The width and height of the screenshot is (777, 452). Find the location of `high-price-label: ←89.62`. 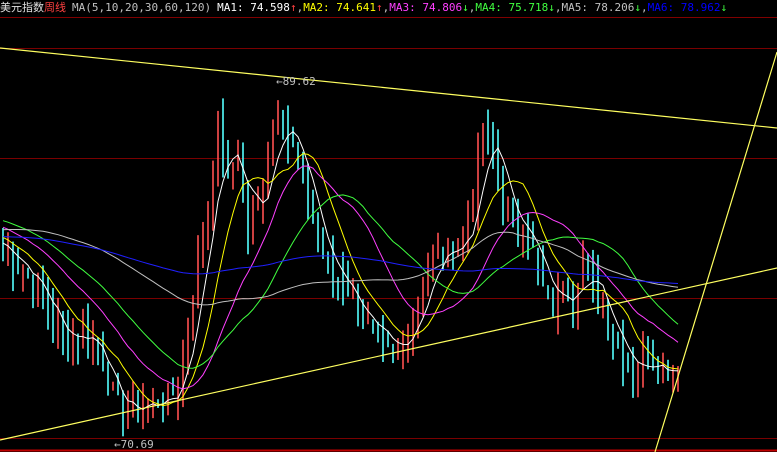

high-price-label: ←89.62 is located at coordinates (296, 81).